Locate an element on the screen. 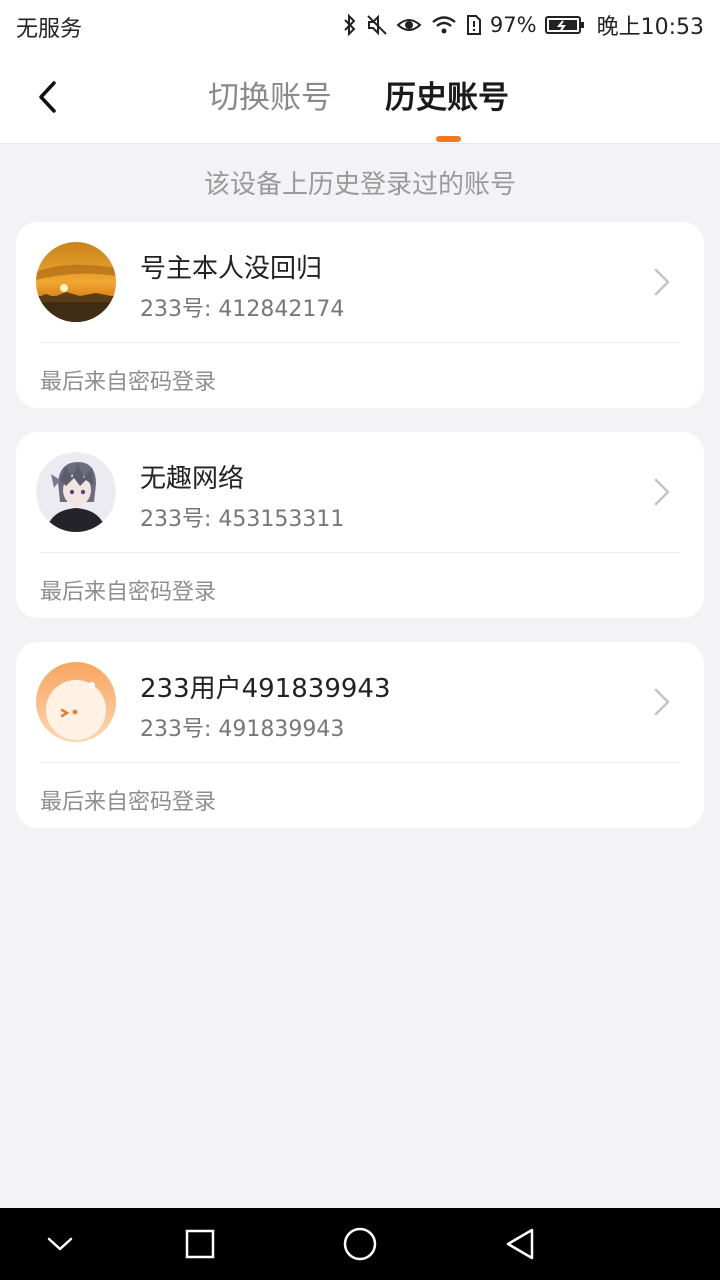  header: 切换账号 历史账号 is located at coordinates (360, 97).